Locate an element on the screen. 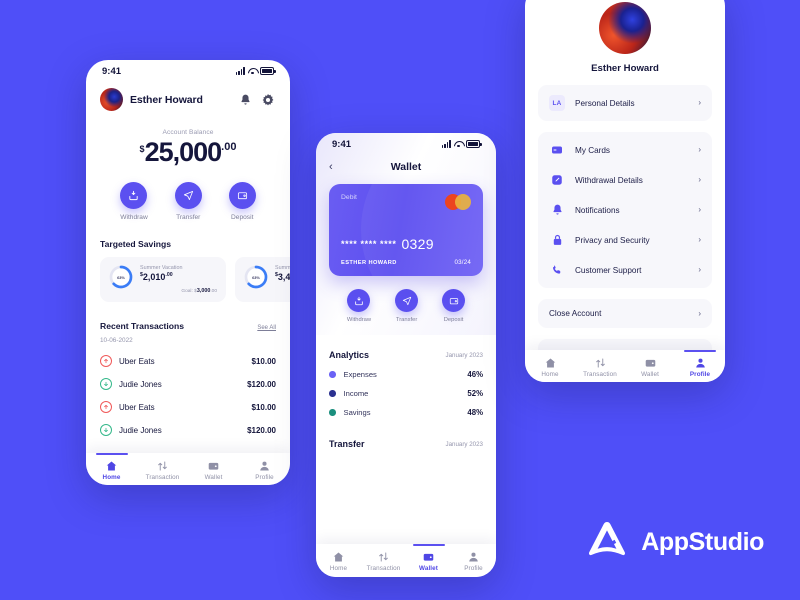 This screenshot has height=600, width=800. transaction-name: Judie Jones is located at coordinates (140, 384).